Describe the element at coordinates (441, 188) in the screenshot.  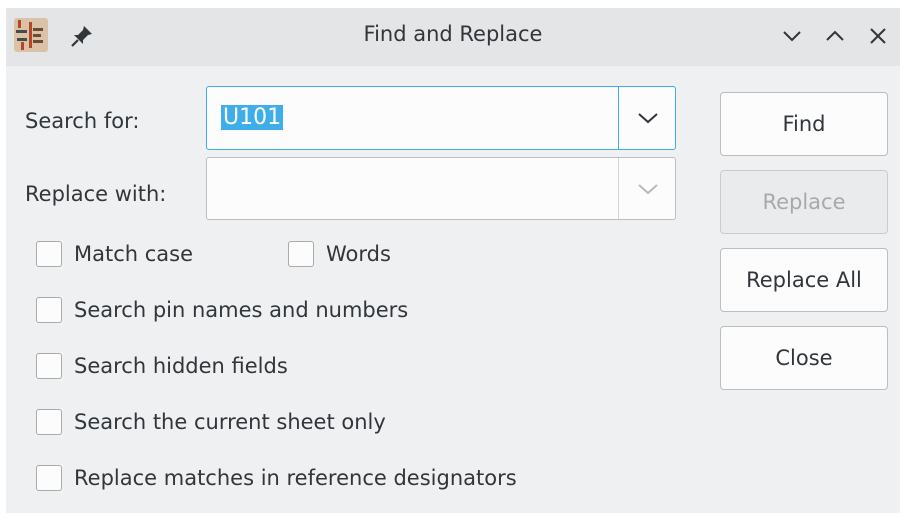
I see `replace-combo` at that location.